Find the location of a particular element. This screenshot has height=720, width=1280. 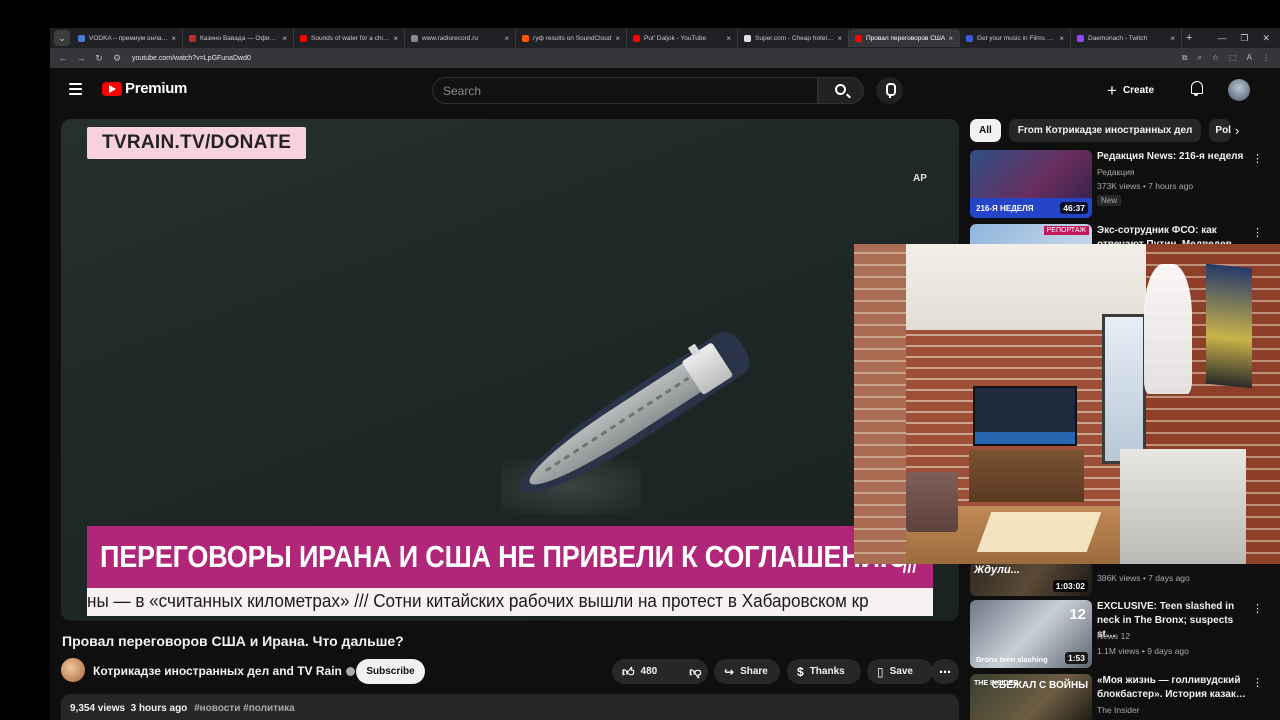

video-thumbnail: THE INSIDER СБЕЖАЛ С ВОЙНЫ is located at coordinates (1031, 697).